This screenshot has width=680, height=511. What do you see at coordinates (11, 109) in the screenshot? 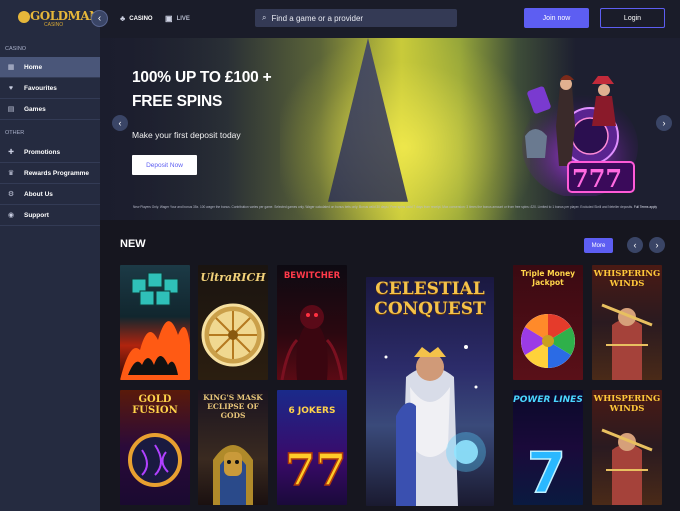
I see `games-icon: ▤` at bounding box center [11, 109].